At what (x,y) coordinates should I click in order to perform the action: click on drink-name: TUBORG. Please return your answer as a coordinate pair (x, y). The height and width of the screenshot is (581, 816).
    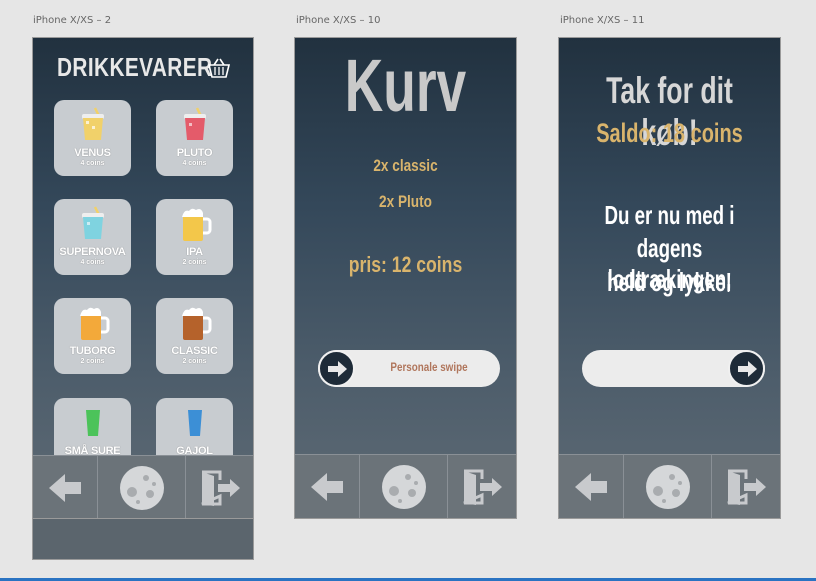
    Looking at the image, I should click on (92, 351).